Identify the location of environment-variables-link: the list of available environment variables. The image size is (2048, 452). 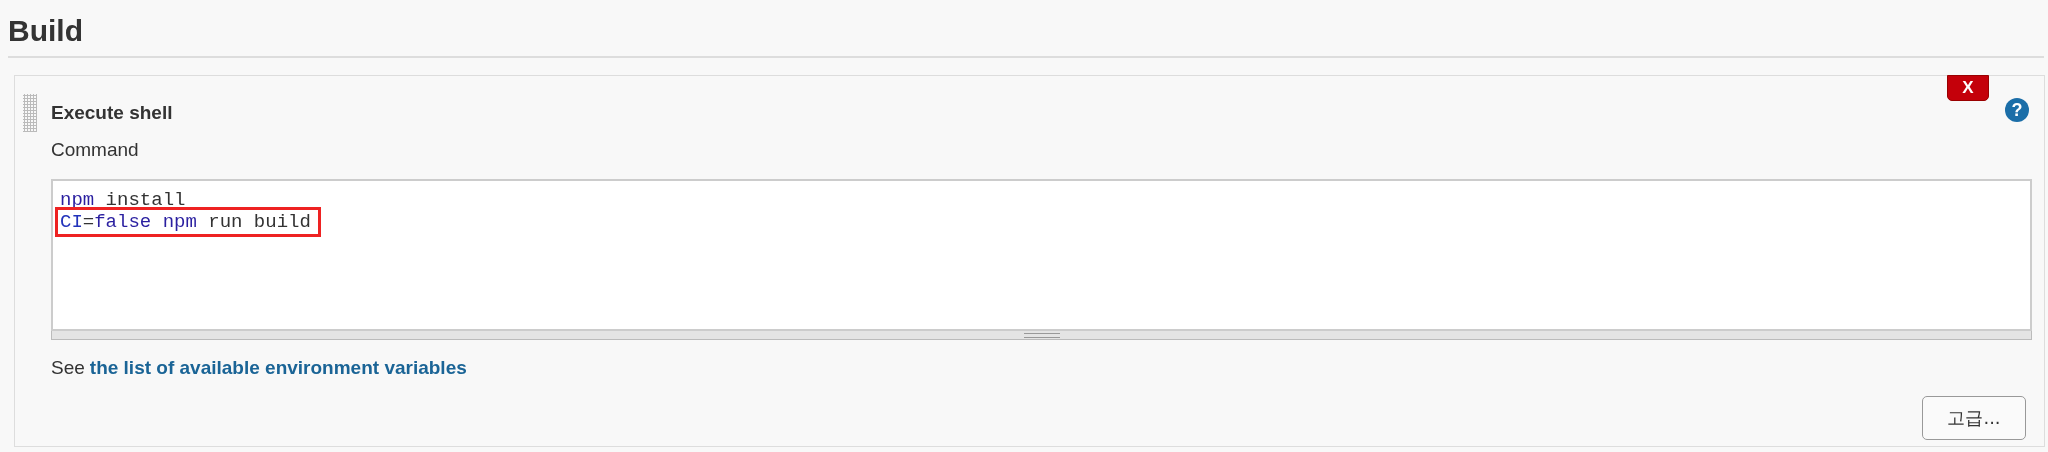
(278, 368).